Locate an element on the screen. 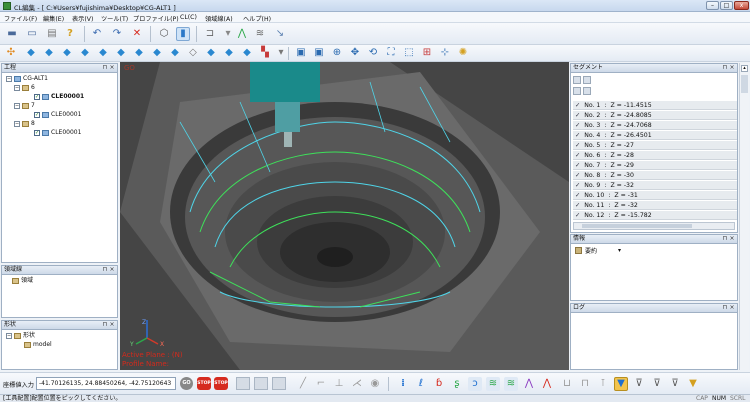 This screenshot has width=750, height=402. path-hook-icon: ℓ is located at coordinates (421, 384).